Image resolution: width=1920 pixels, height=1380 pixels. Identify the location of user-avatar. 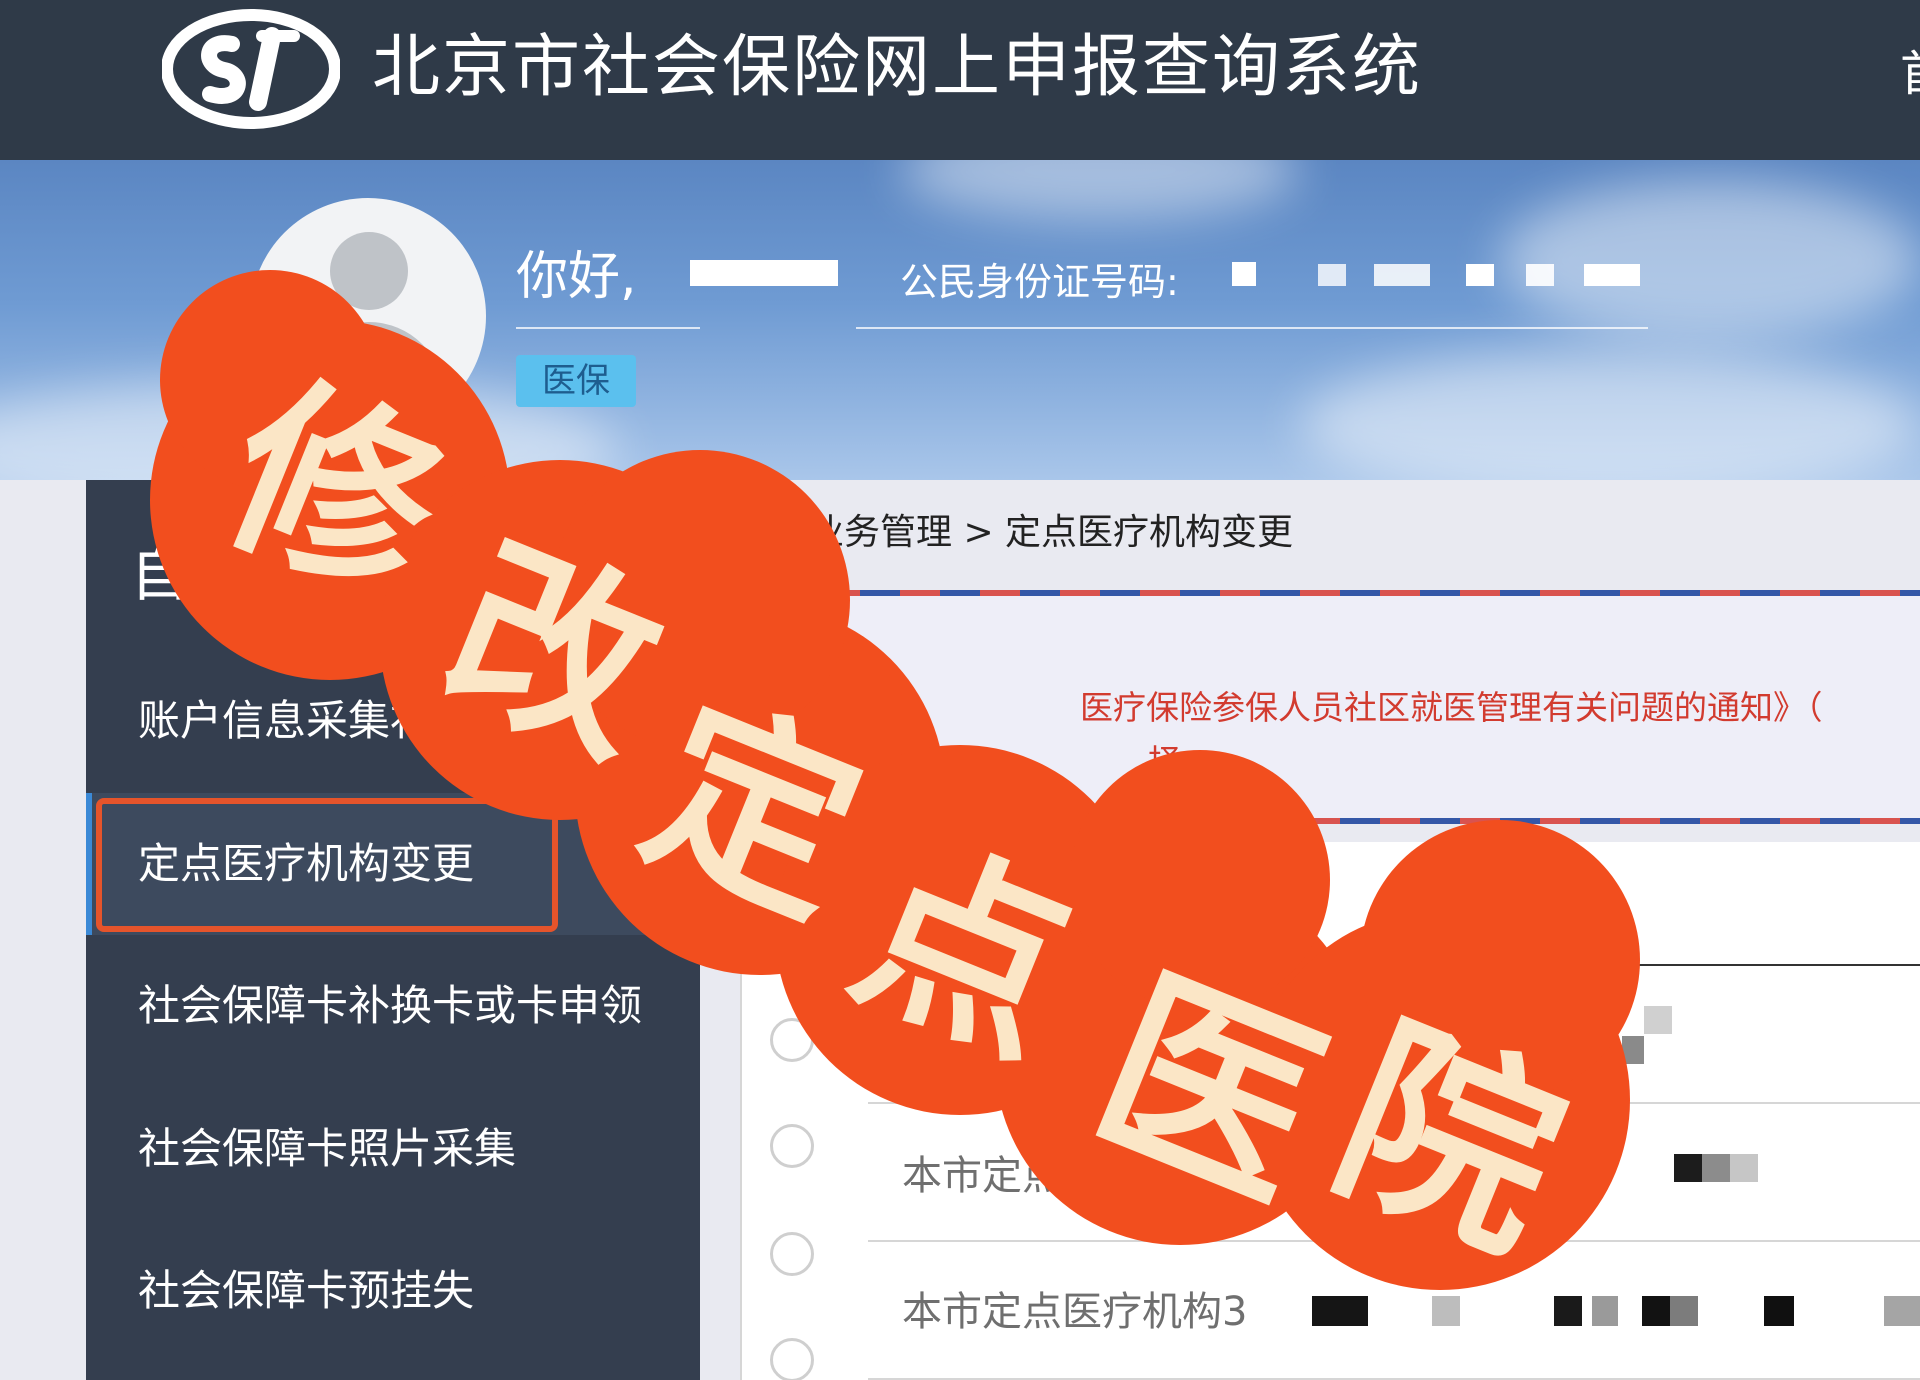
(368, 316).